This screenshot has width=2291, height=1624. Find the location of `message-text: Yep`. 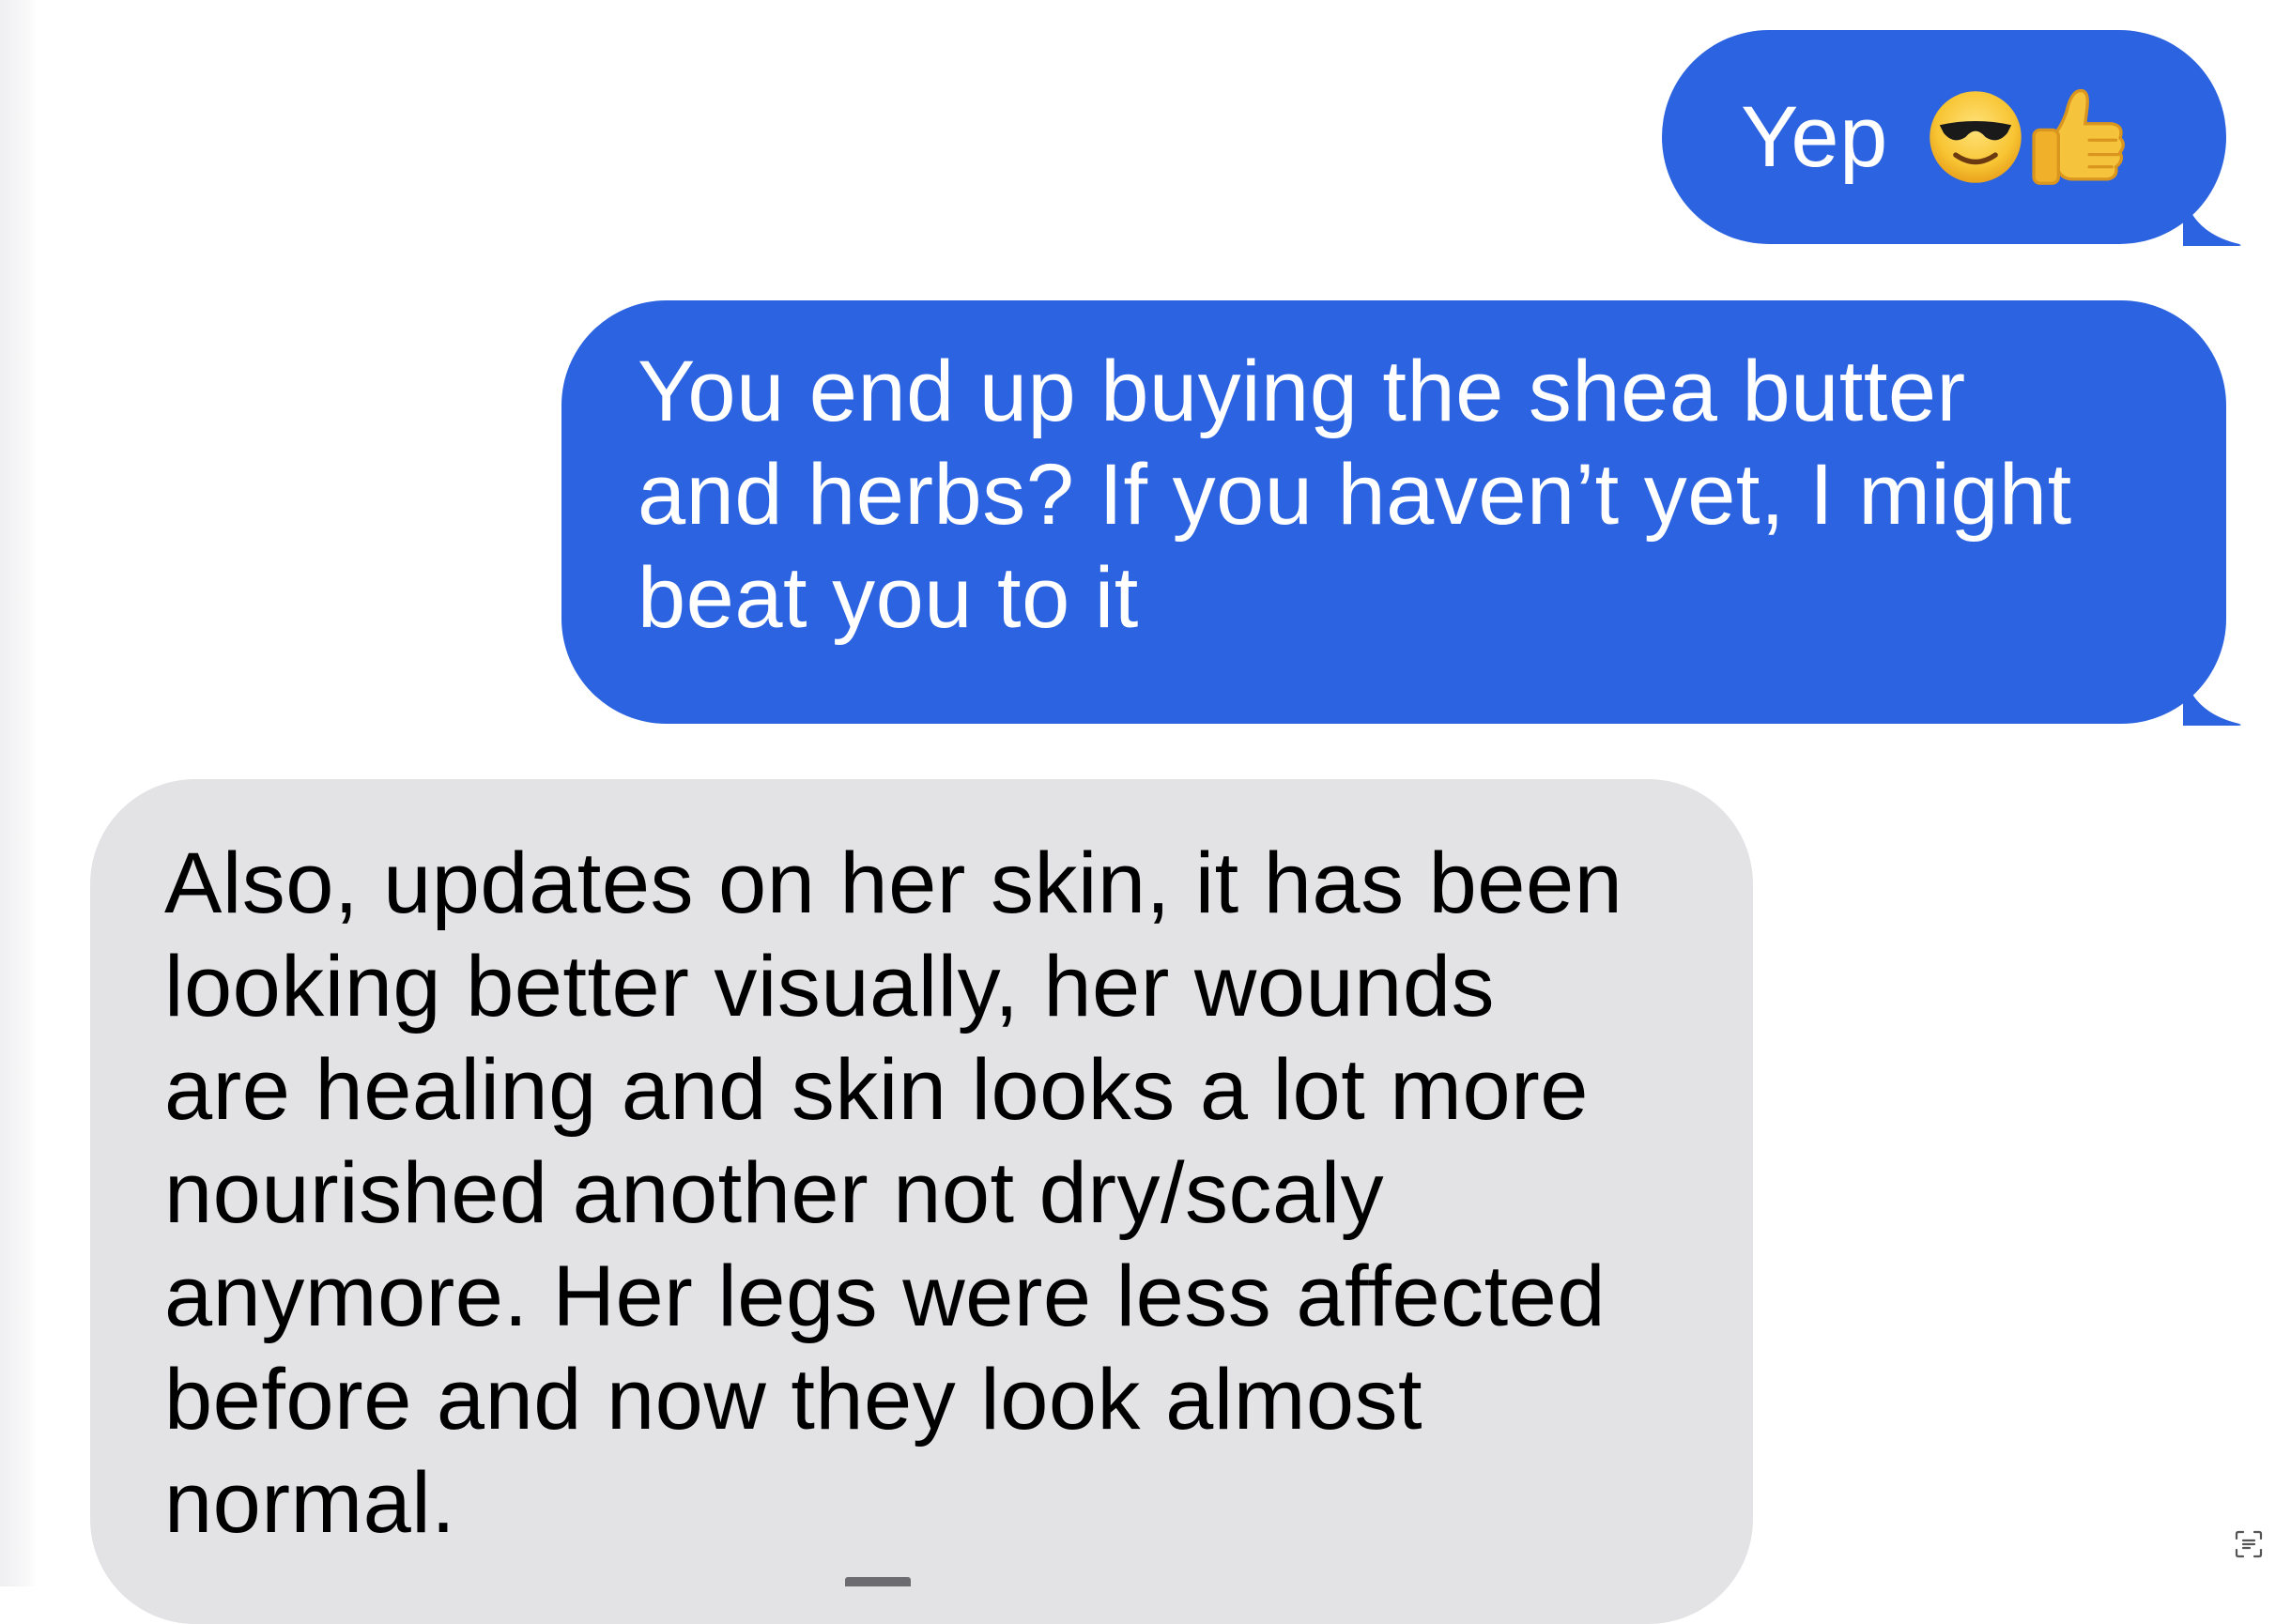

message-text: Yep is located at coordinates (1814, 137).